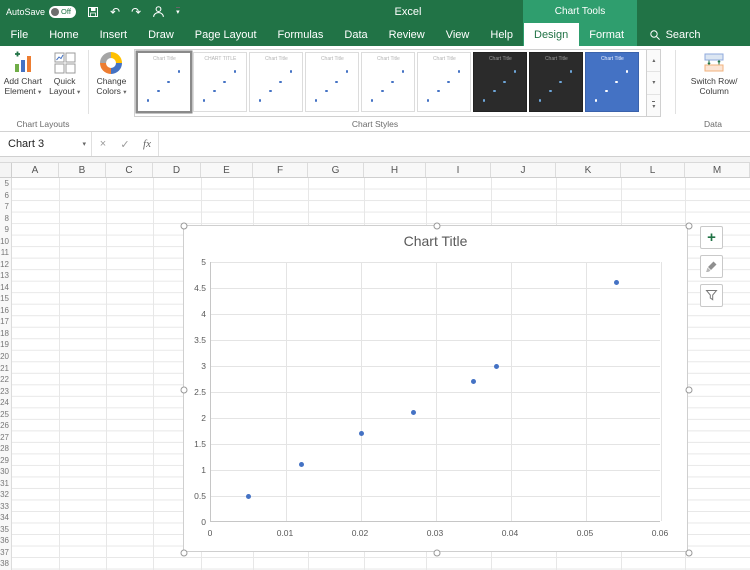 This screenshot has width=750, height=570. I want to click on column-header-k: K, so click(588, 170).